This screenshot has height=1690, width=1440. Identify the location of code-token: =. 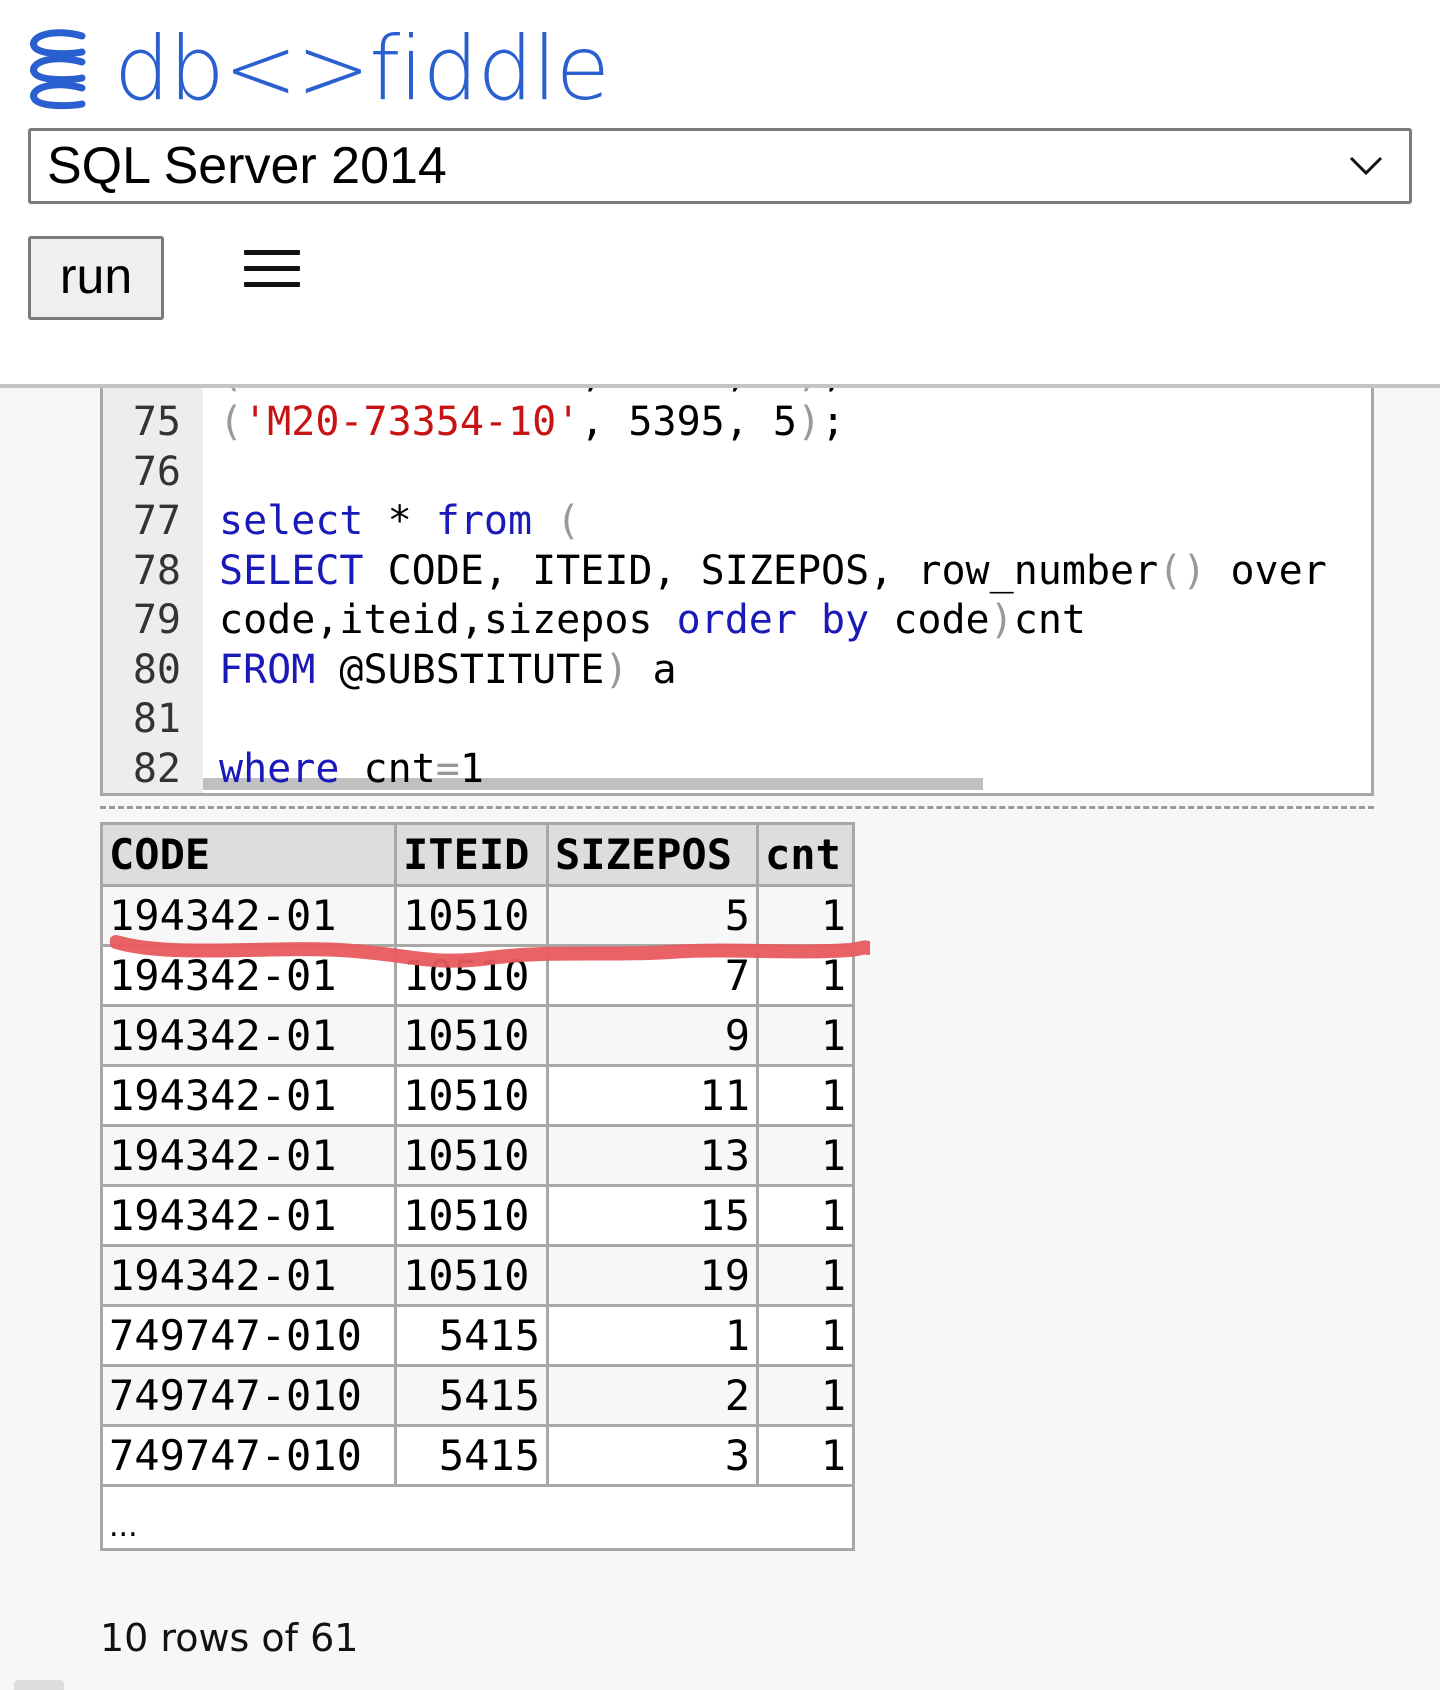
(447, 768).